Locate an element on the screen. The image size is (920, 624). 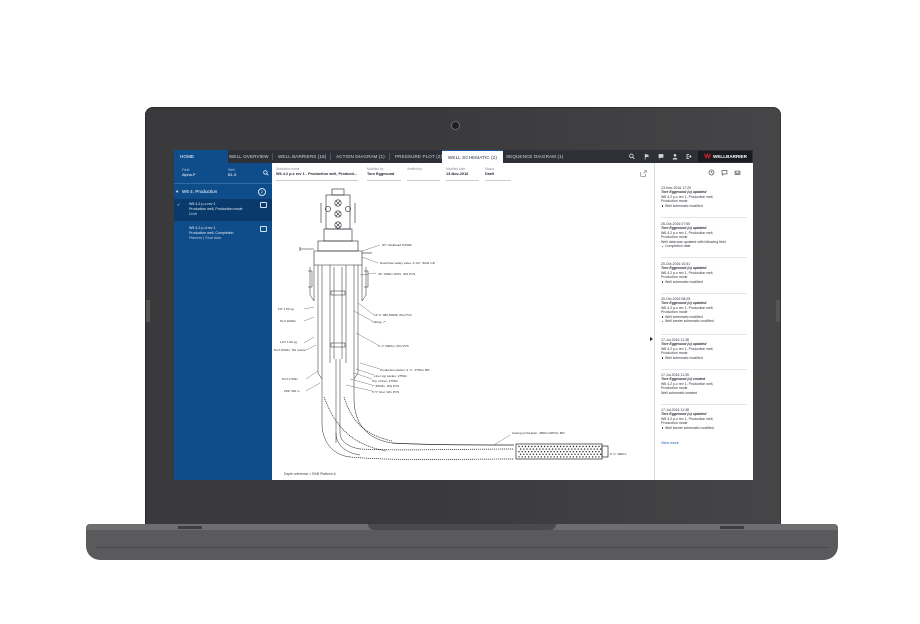
label-conductor: 26" 1500m WOC, WG PVS is located at coordinates (396, 274).